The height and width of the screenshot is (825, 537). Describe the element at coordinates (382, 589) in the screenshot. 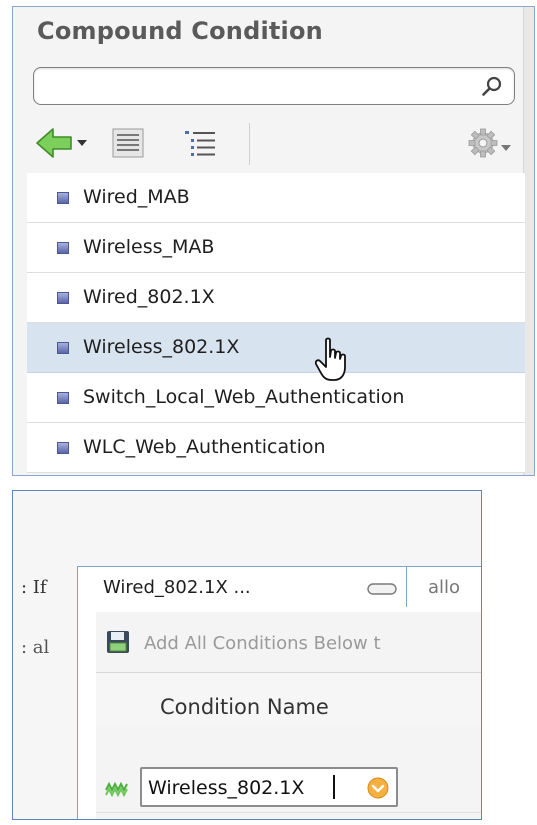

I see `minimize-icon` at that location.